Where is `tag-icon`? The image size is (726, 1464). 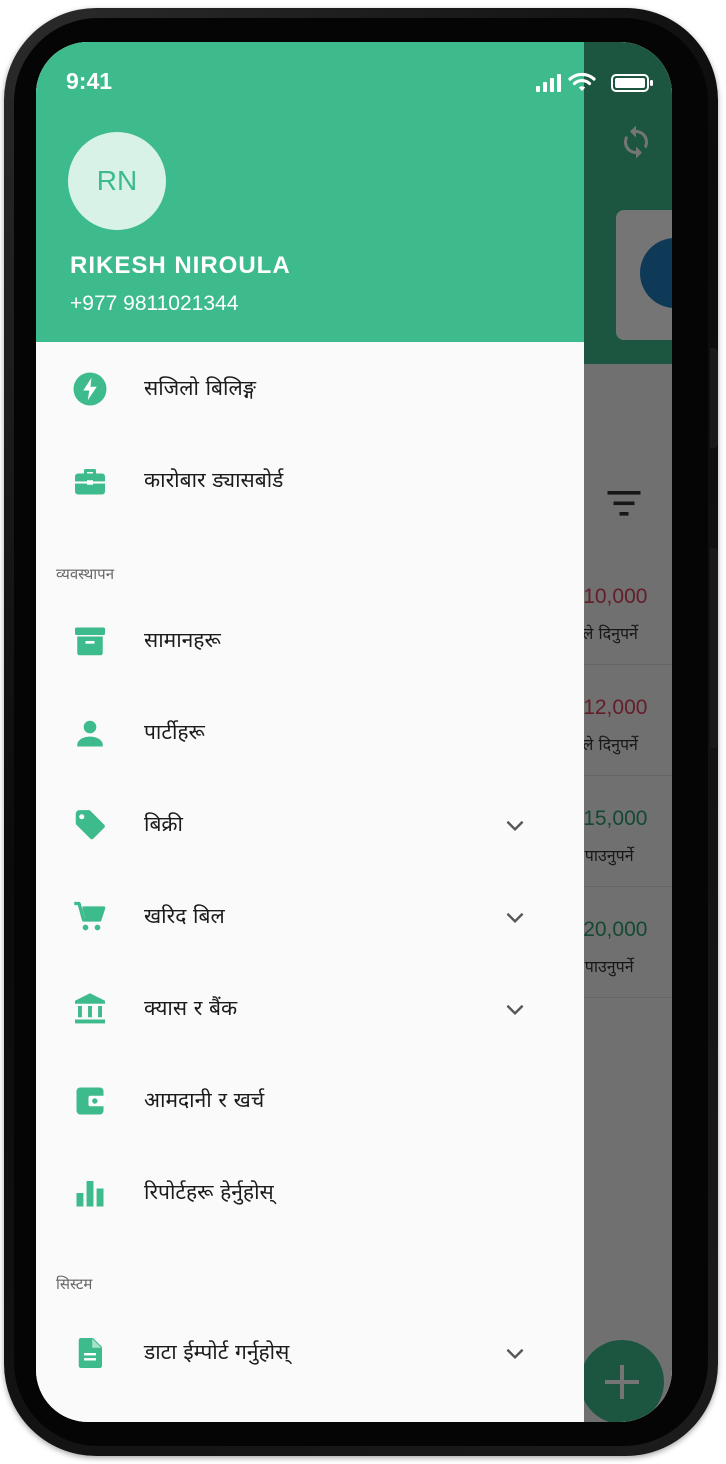 tag-icon is located at coordinates (90, 825).